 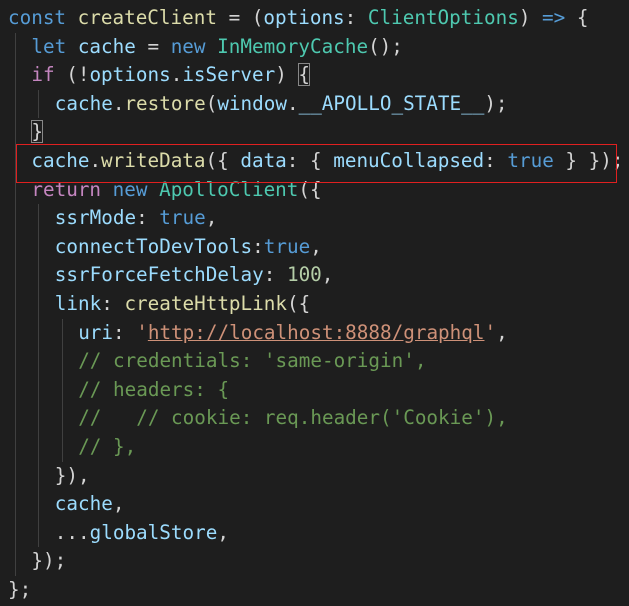 What do you see at coordinates (95, 218) in the screenshot?
I see `code-token: ssrMode` at bounding box center [95, 218].